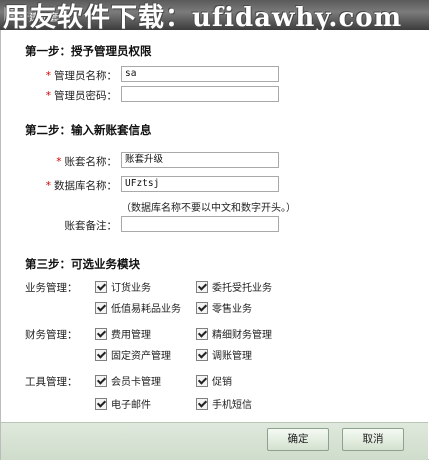  I want to click on checkbox-low-value-business: 低值易耗品业务, so click(138, 307).